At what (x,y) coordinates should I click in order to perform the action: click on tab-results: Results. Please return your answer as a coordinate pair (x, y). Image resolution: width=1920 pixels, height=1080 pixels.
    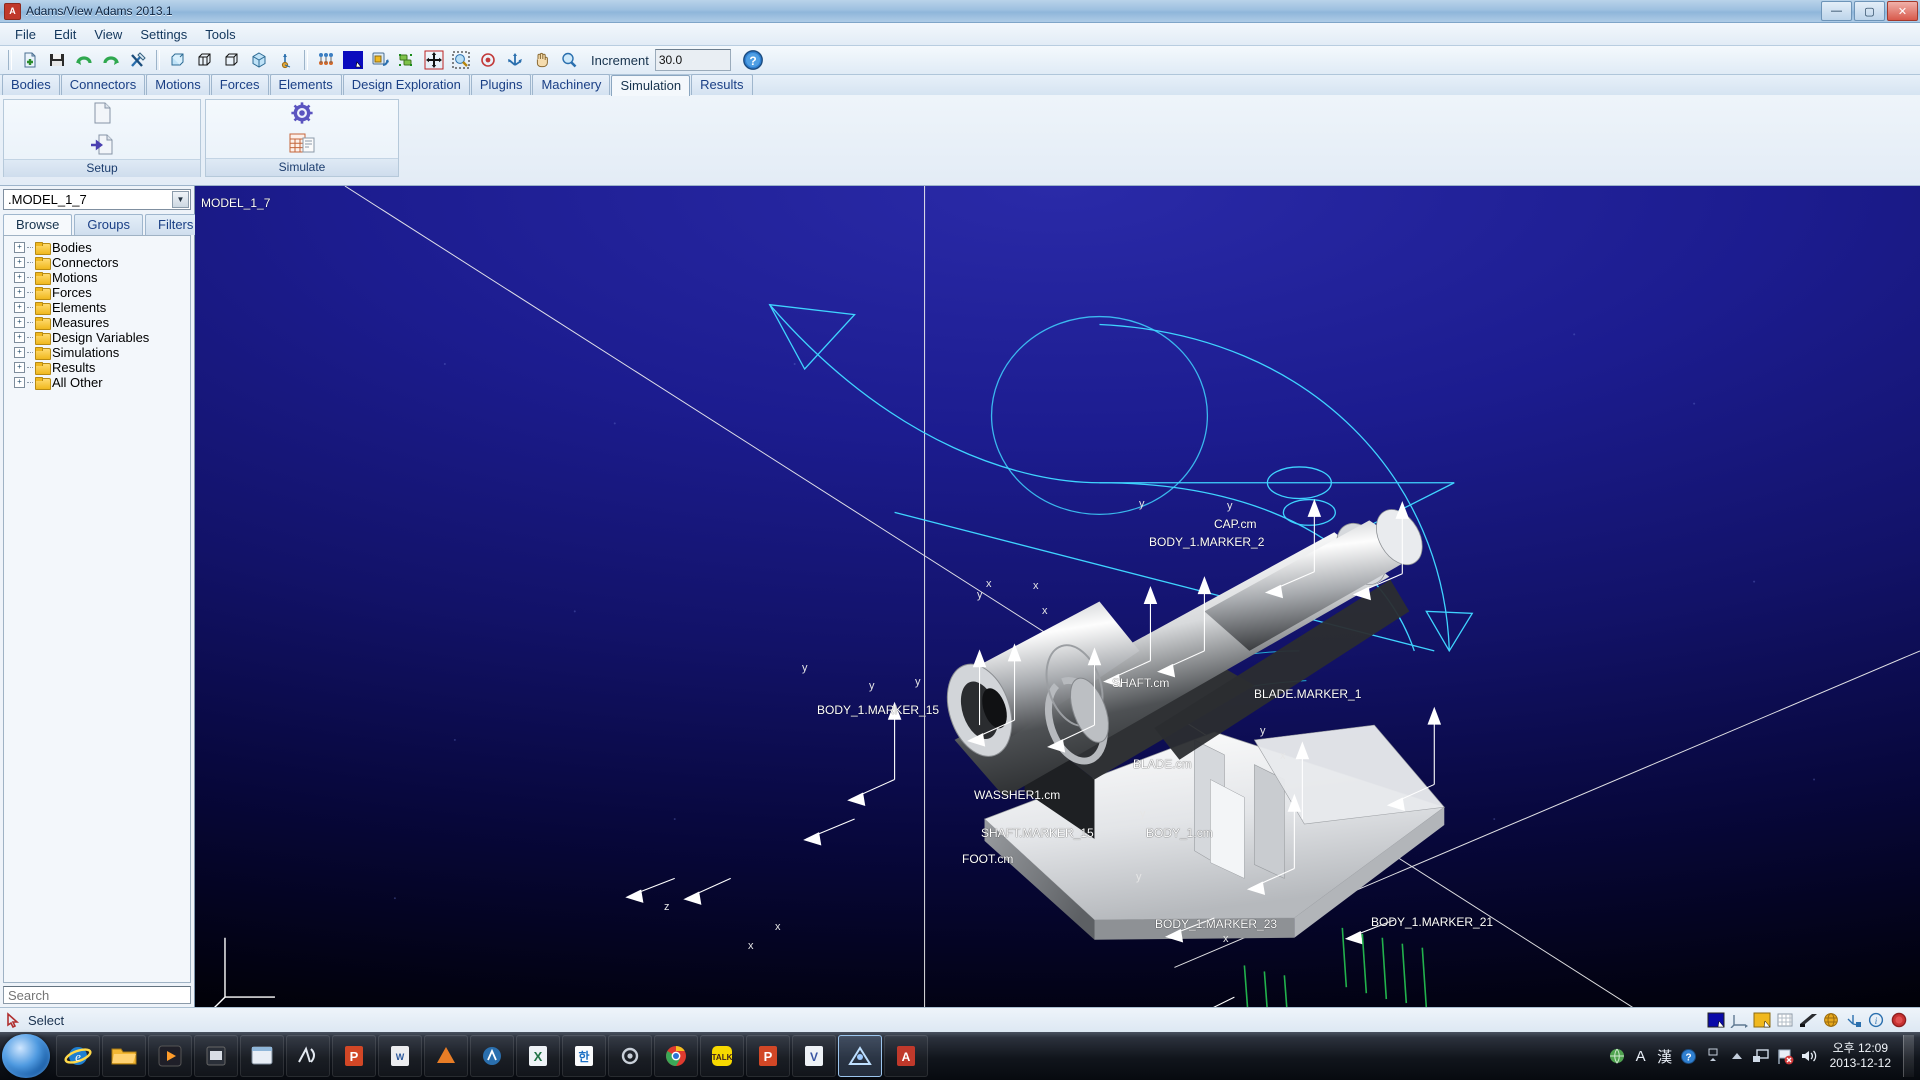
    Looking at the image, I should click on (722, 84).